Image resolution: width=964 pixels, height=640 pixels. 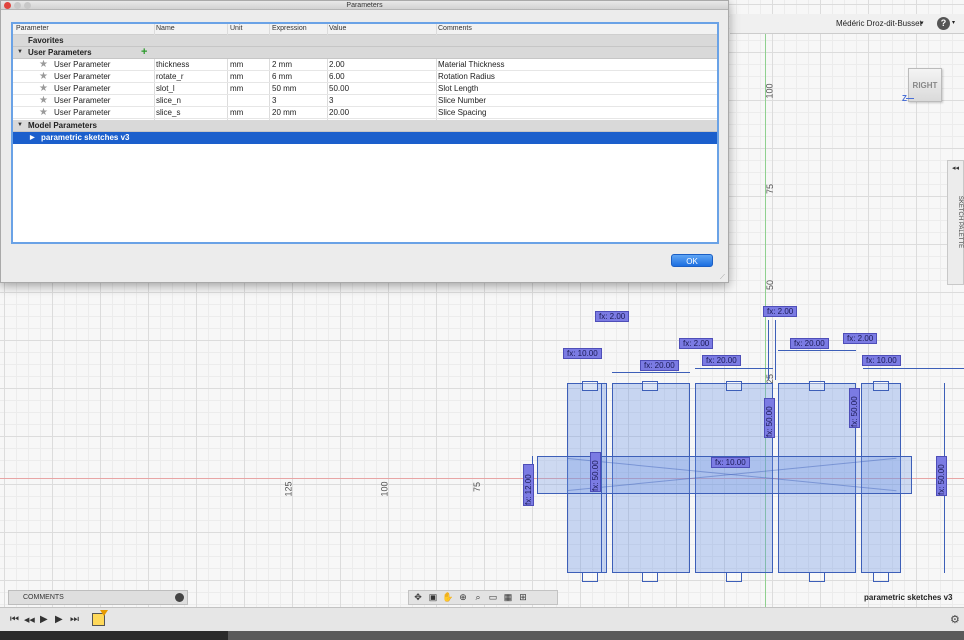 What do you see at coordinates (462, 100) in the screenshot?
I see `param-comment: Slice Number` at bounding box center [462, 100].